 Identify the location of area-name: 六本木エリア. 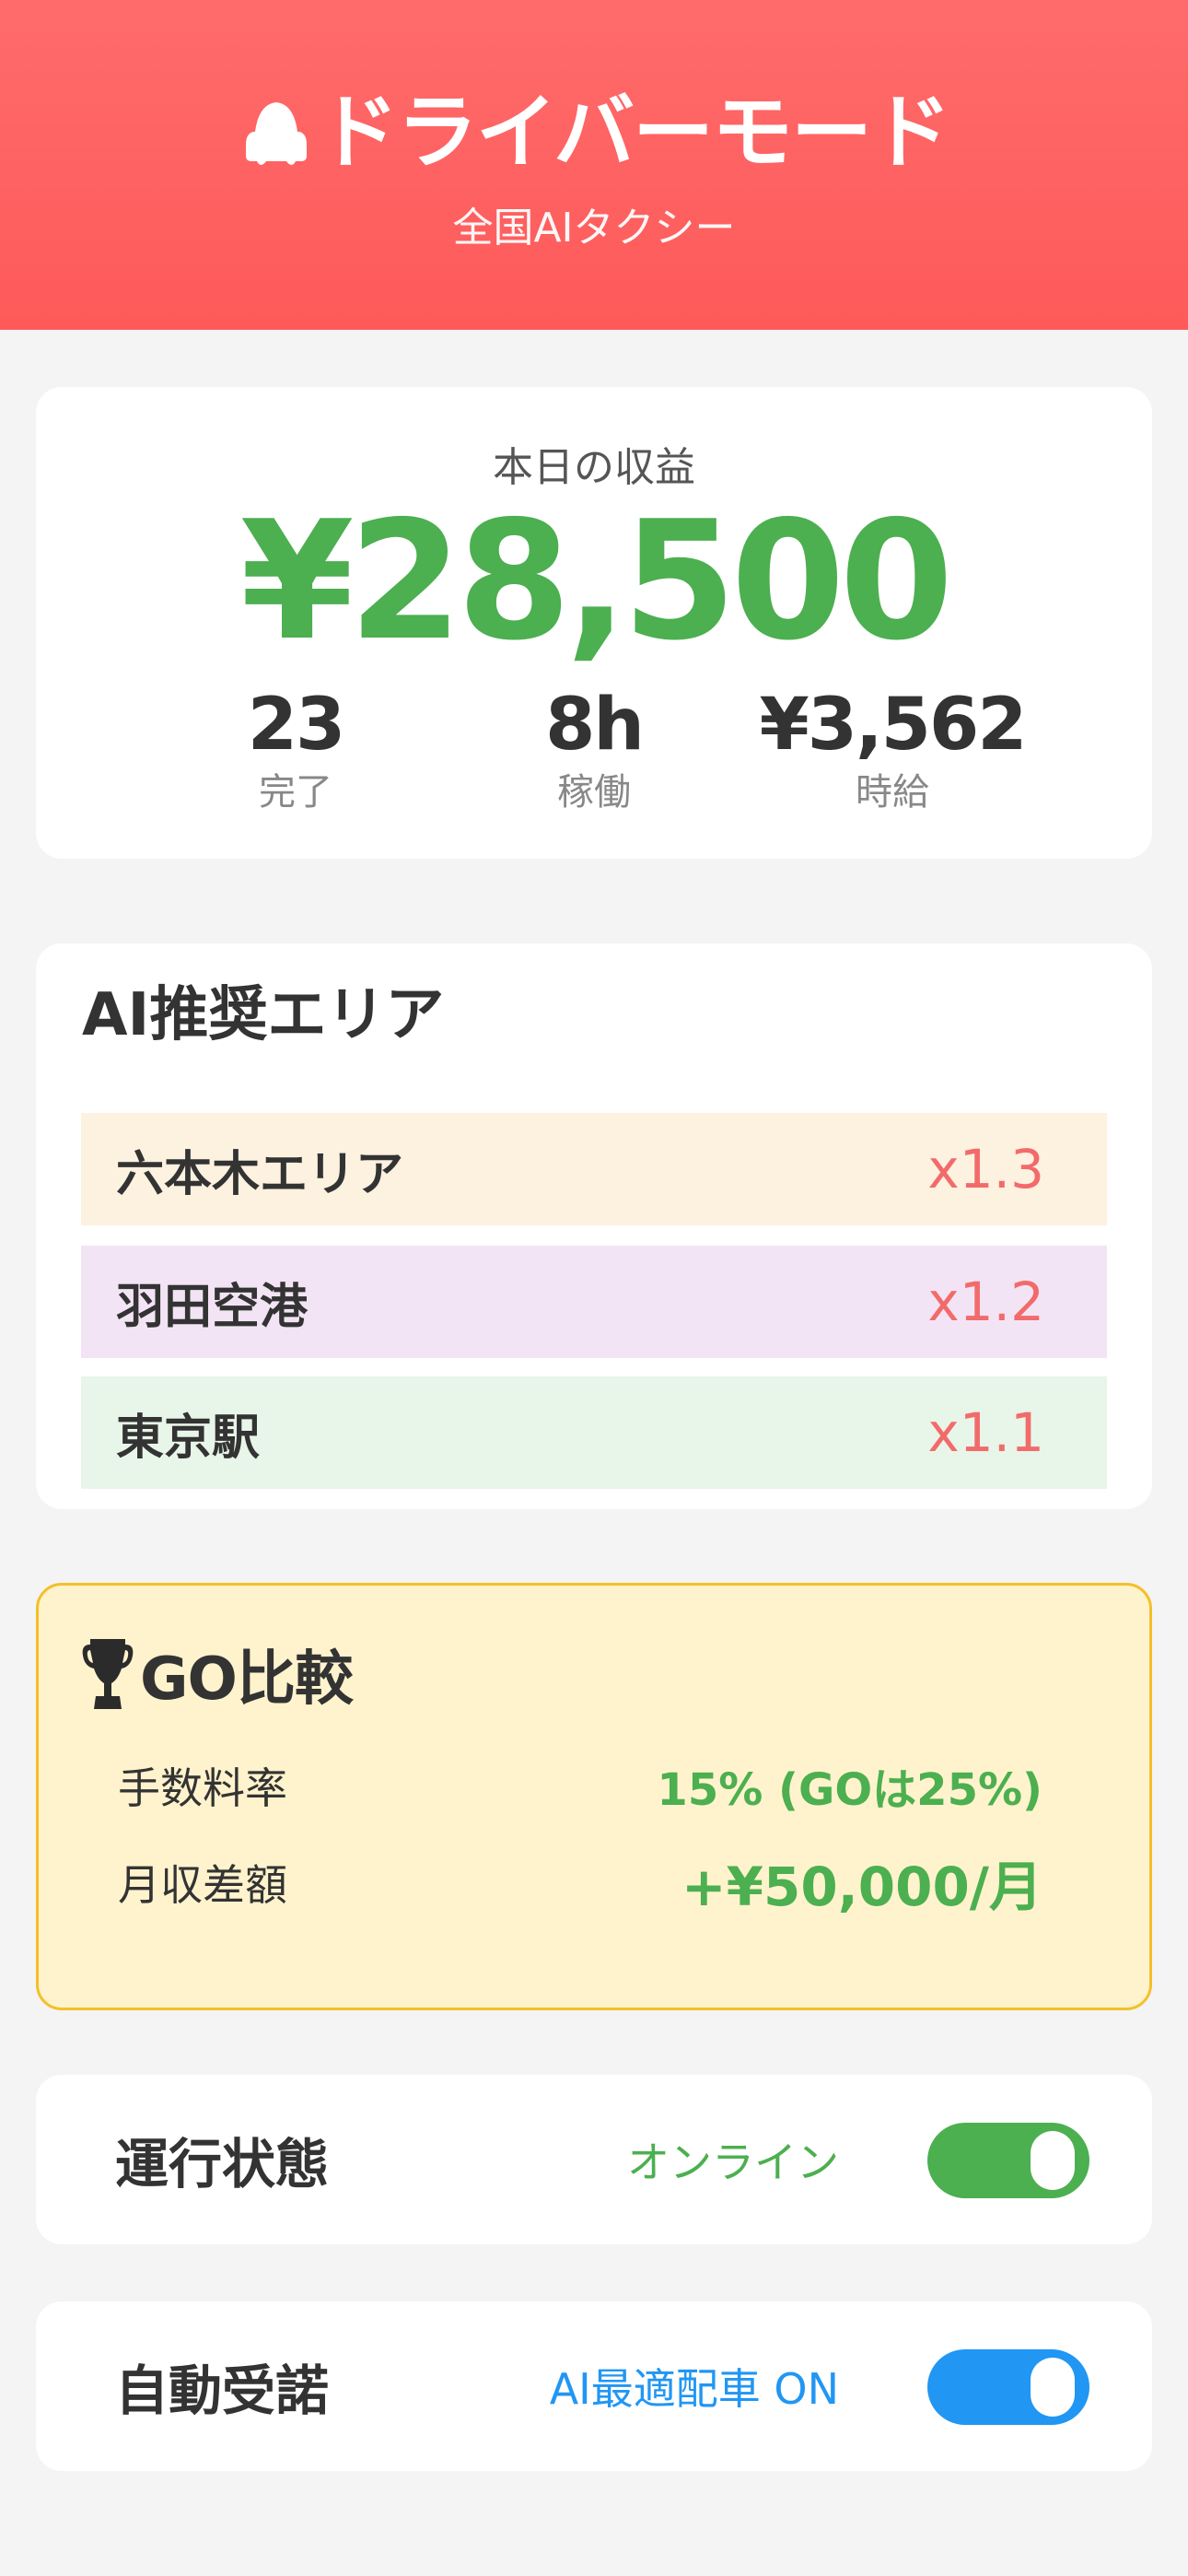
(260, 1174).